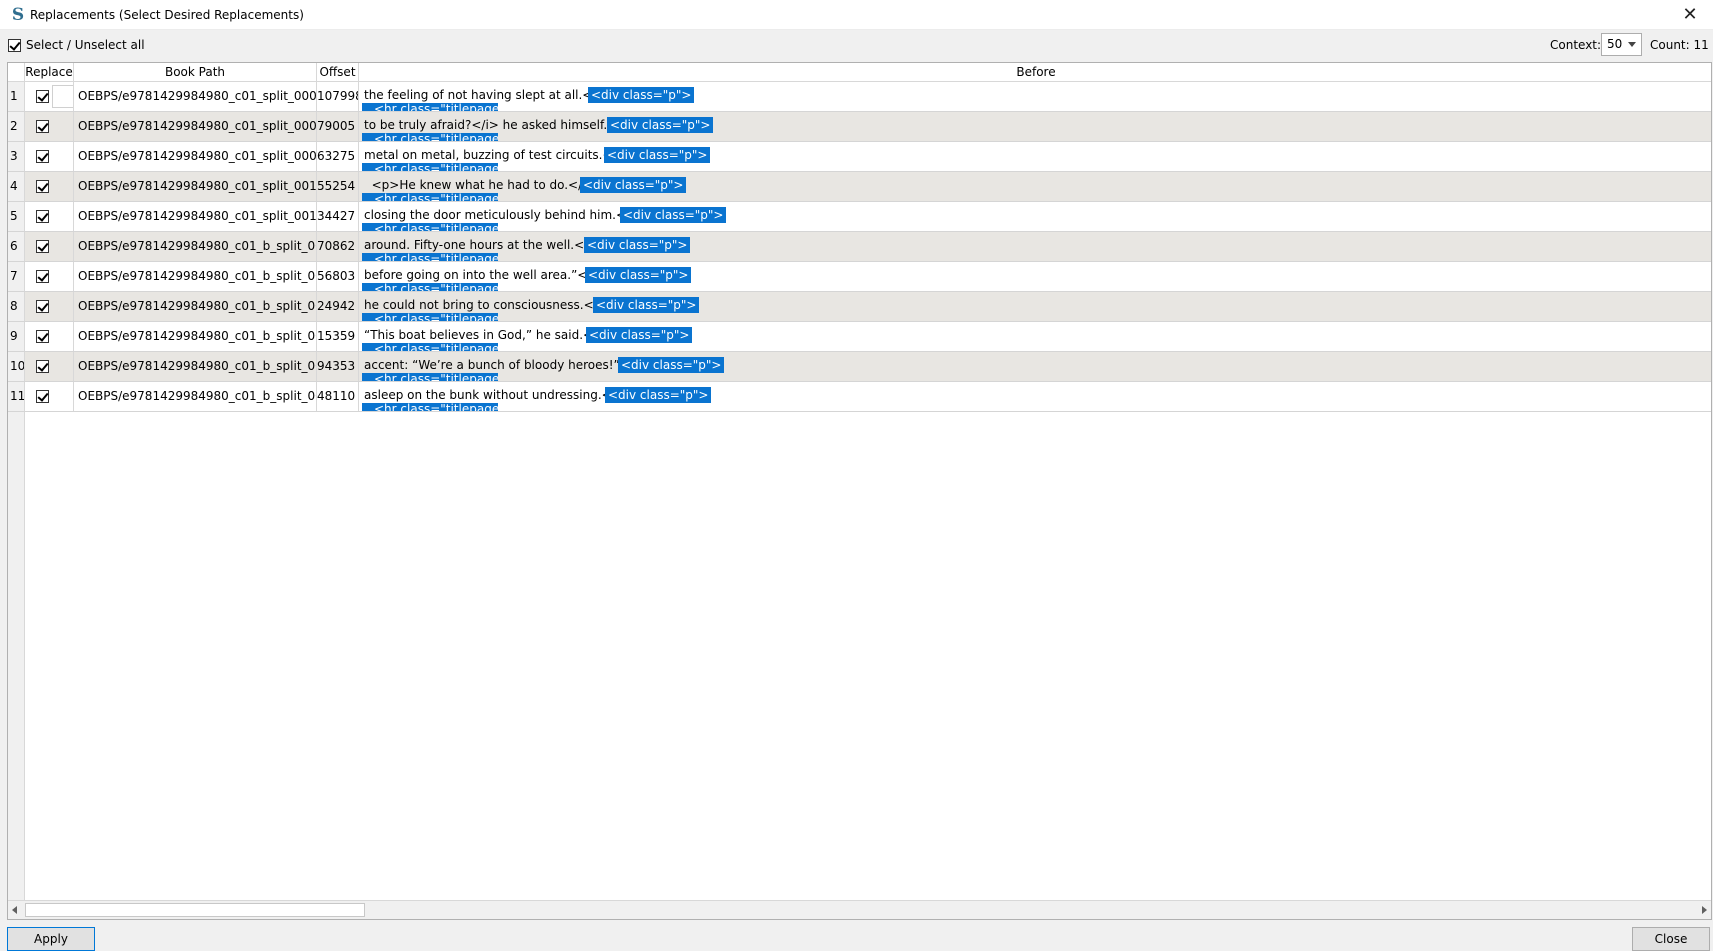 This screenshot has width=1713, height=951. Describe the element at coordinates (338, 366) in the screenshot. I see `offset-cell: 94353` at that location.